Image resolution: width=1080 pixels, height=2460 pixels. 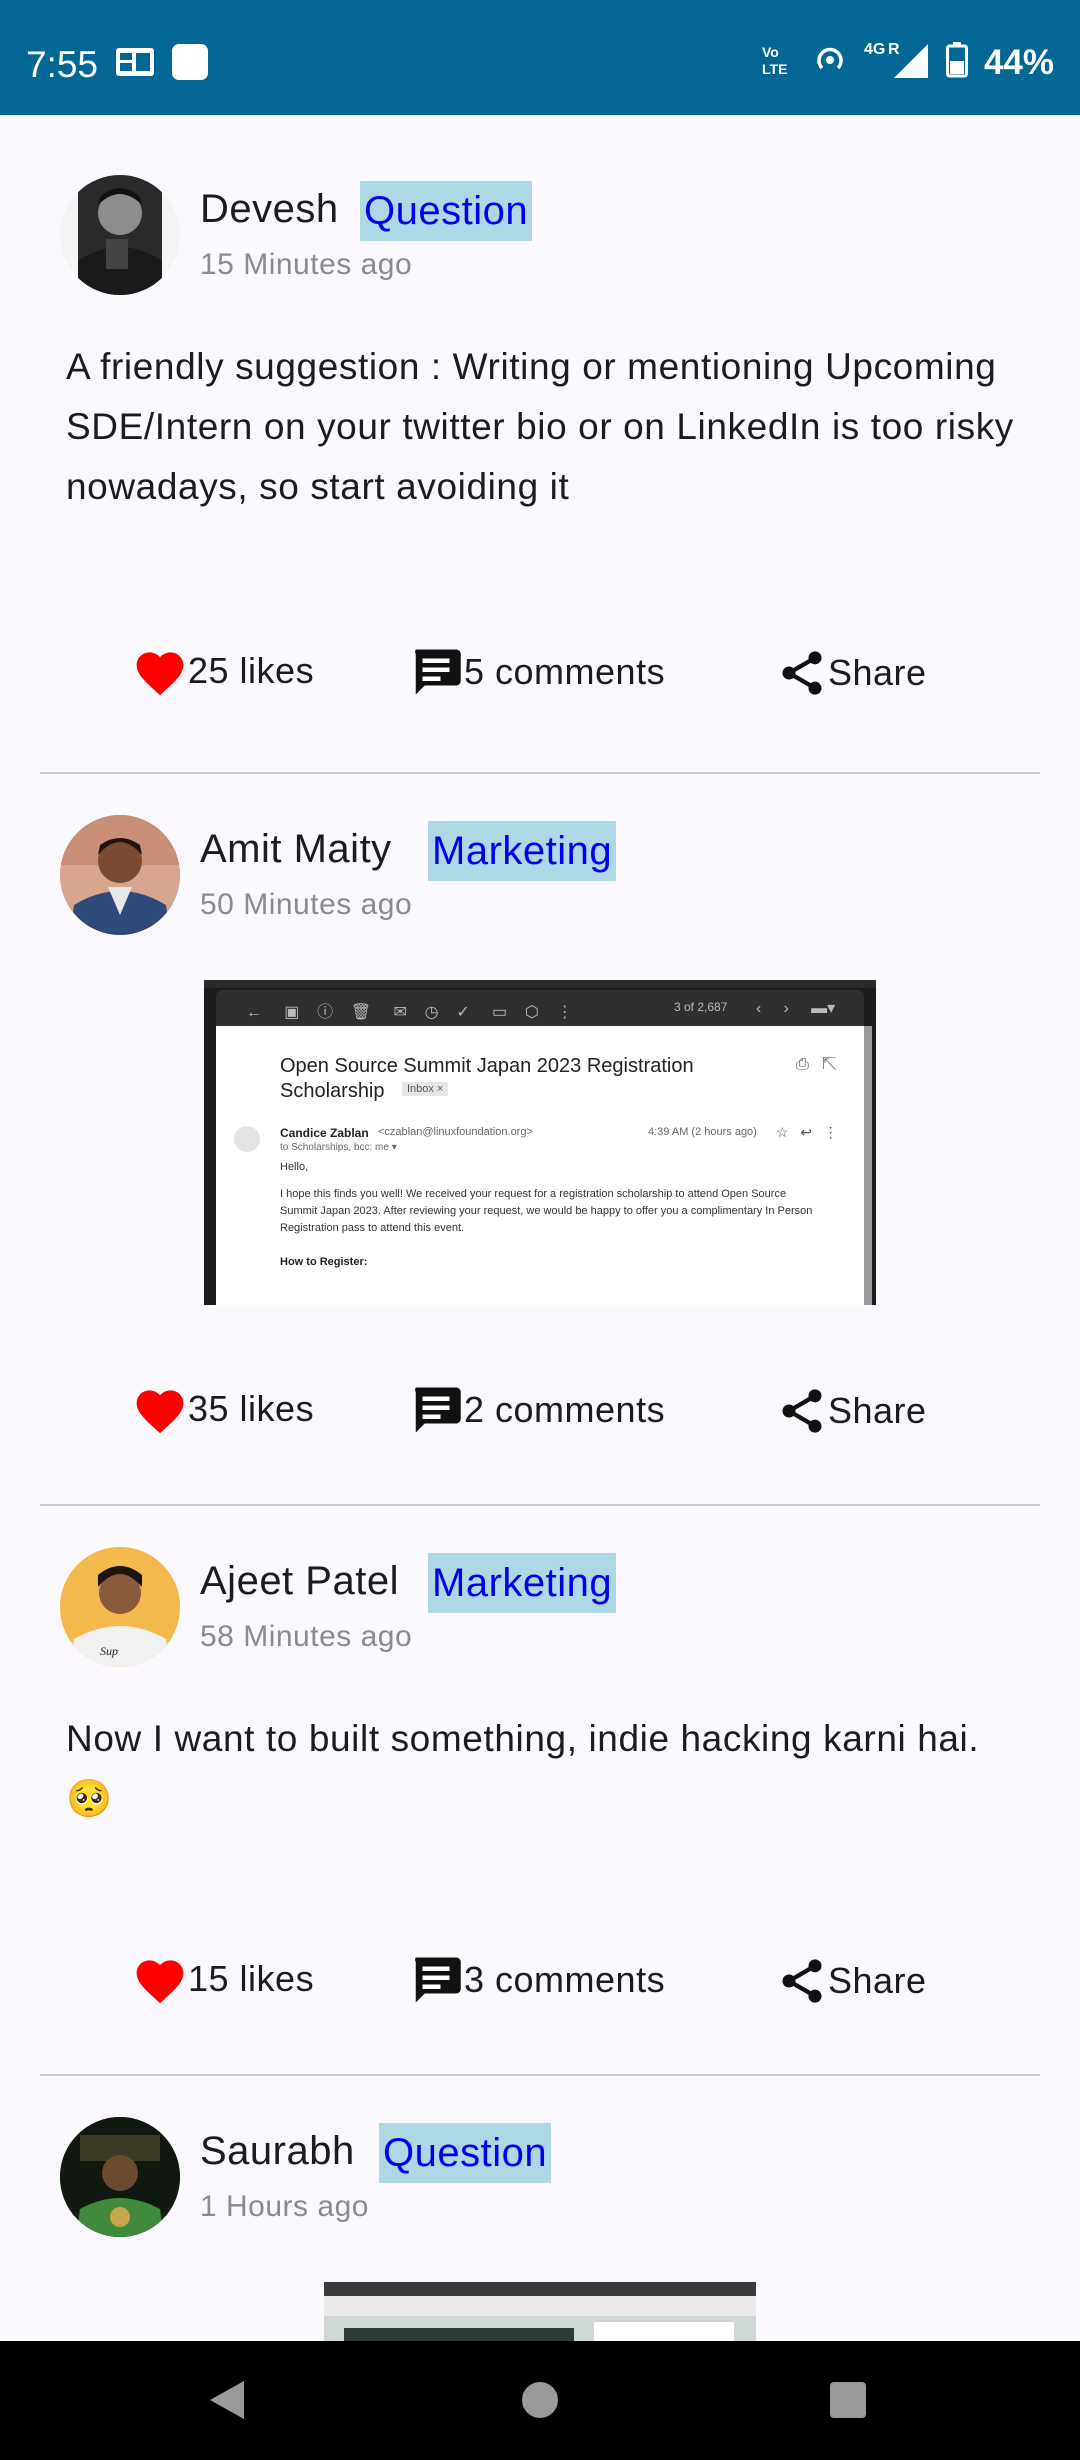 I want to click on like-button: 35 likes, so click(x=223, y=1409).